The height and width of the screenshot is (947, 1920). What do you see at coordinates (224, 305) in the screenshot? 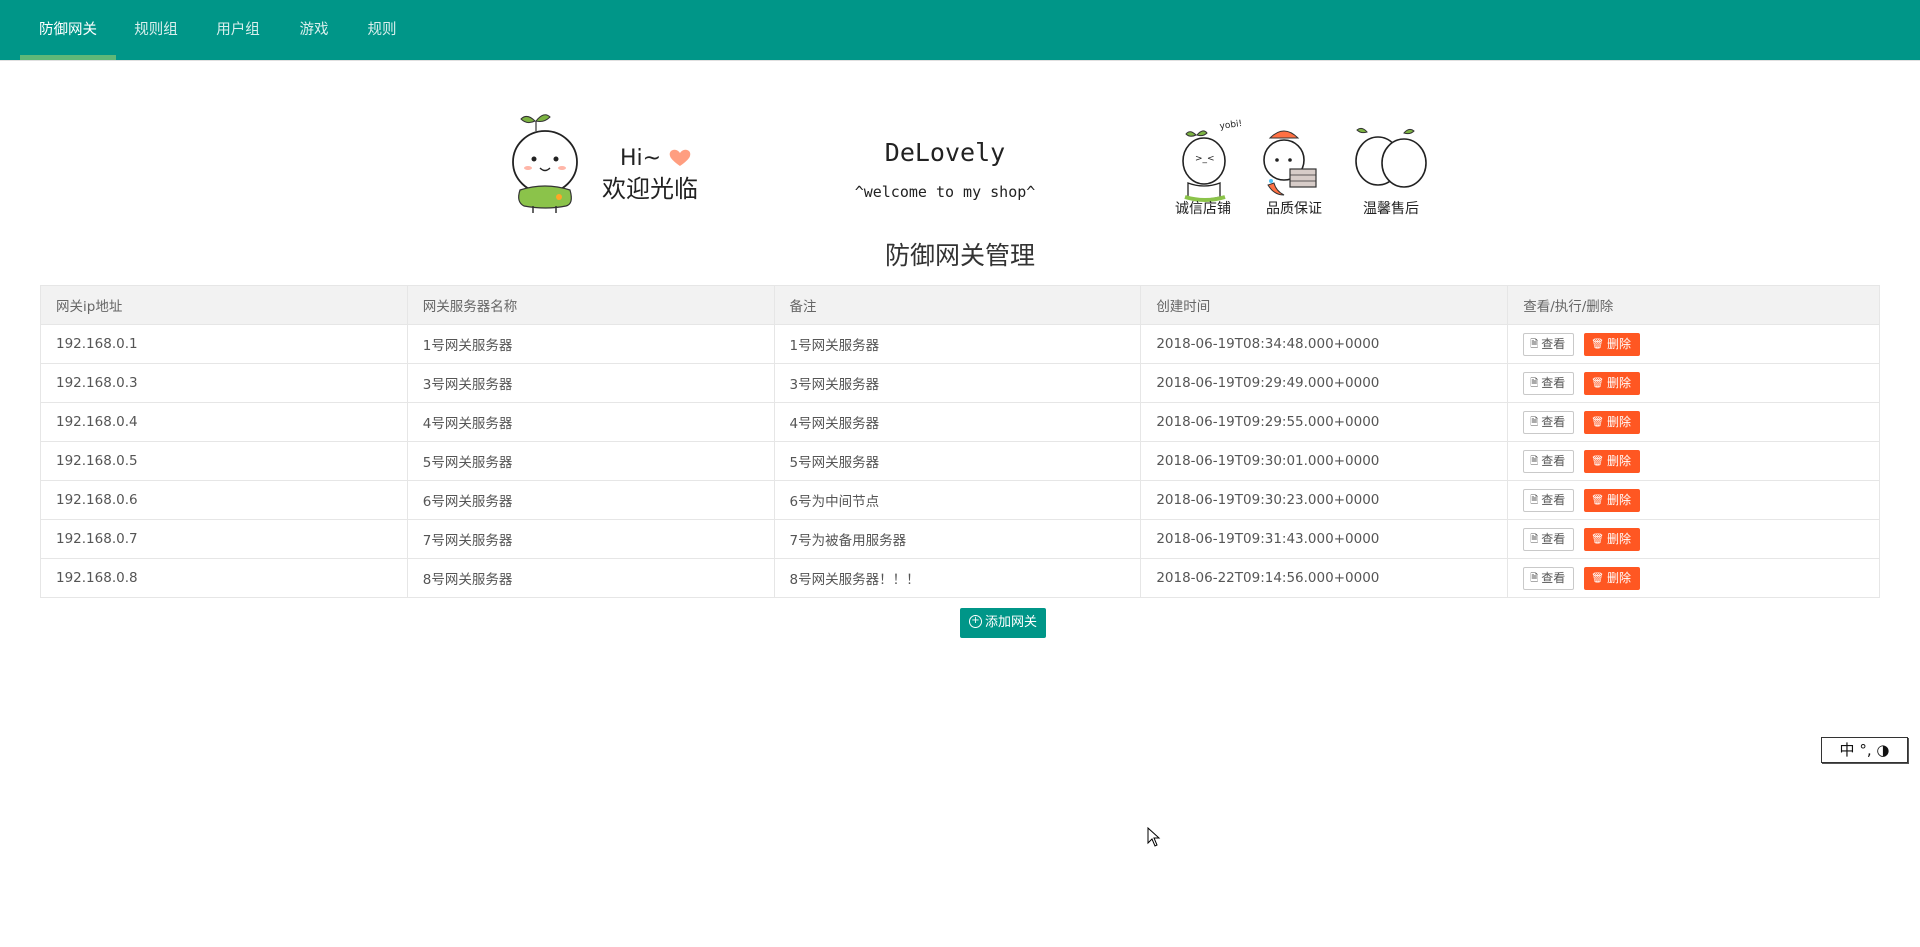
I see `col-header-ip: 网关ip地址` at bounding box center [224, 305].